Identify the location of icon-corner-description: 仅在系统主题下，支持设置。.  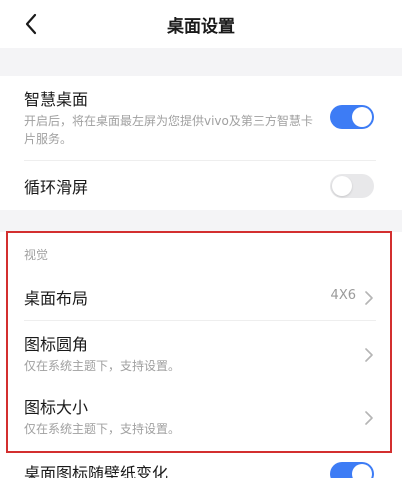
(102, 366).